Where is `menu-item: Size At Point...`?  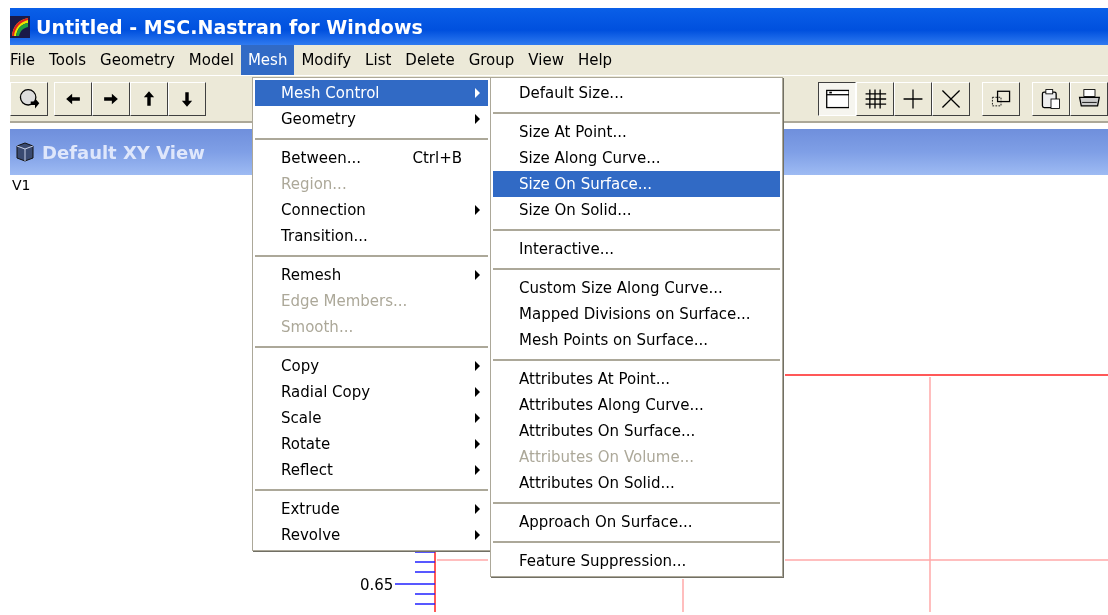 menu-item: Size At Point... is located at coordinates (636, 132).